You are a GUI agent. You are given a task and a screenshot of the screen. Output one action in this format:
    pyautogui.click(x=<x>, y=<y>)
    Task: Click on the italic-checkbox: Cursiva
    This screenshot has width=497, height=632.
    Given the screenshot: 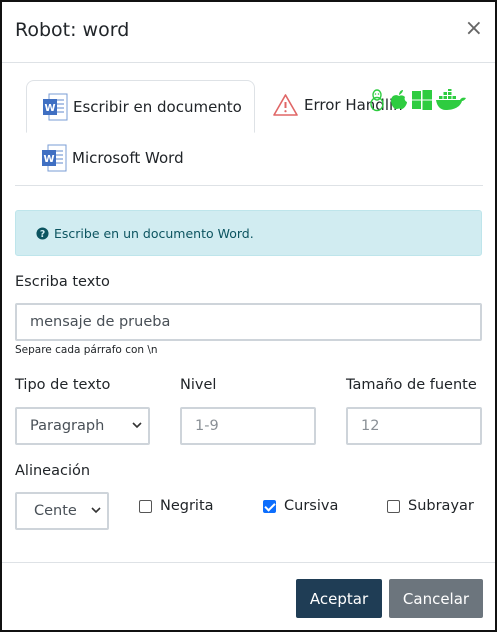 What is the action you would take?
    pyautogui.click(x=300, y=506)
    